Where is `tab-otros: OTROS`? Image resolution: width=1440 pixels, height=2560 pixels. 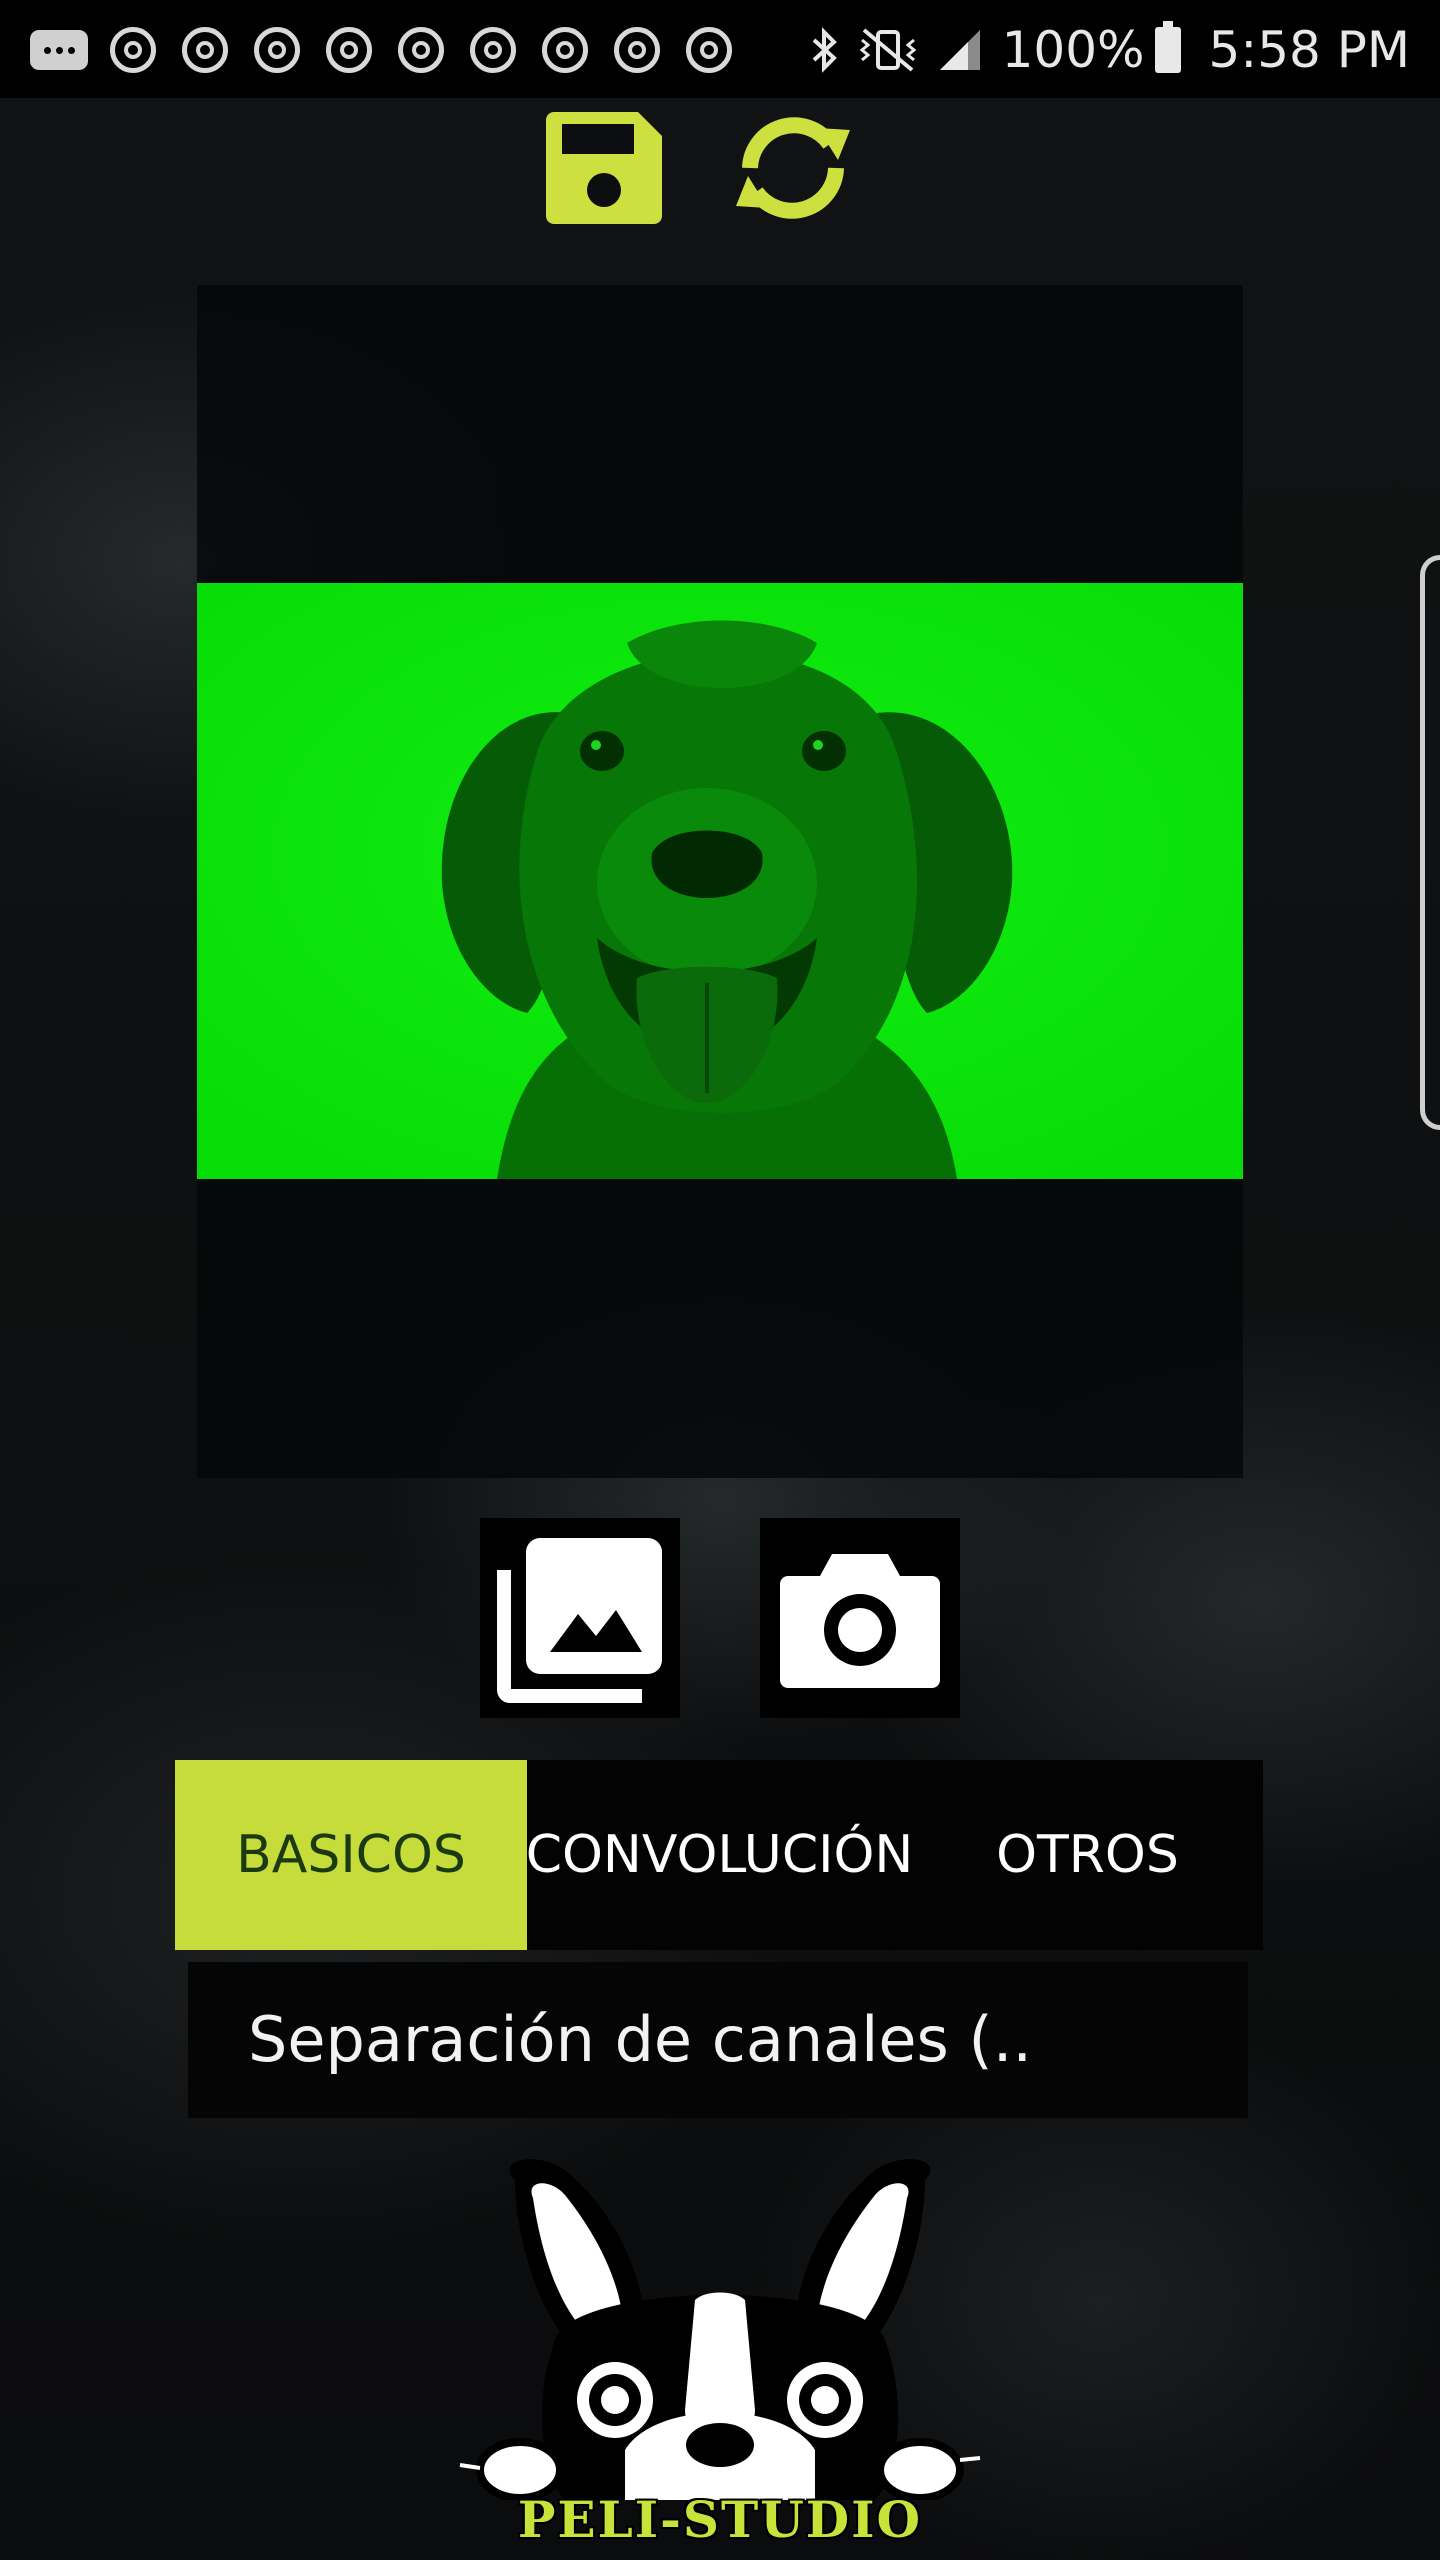 tab-otros: OTROS is located at coordinates (1087, 1855).